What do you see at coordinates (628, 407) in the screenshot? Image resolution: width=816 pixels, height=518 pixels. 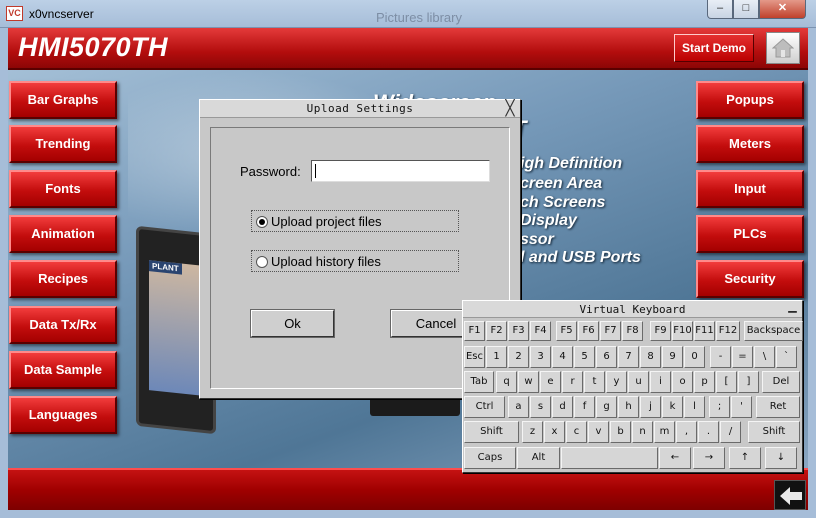 I see `key: h` at bounding box center [628, 407].